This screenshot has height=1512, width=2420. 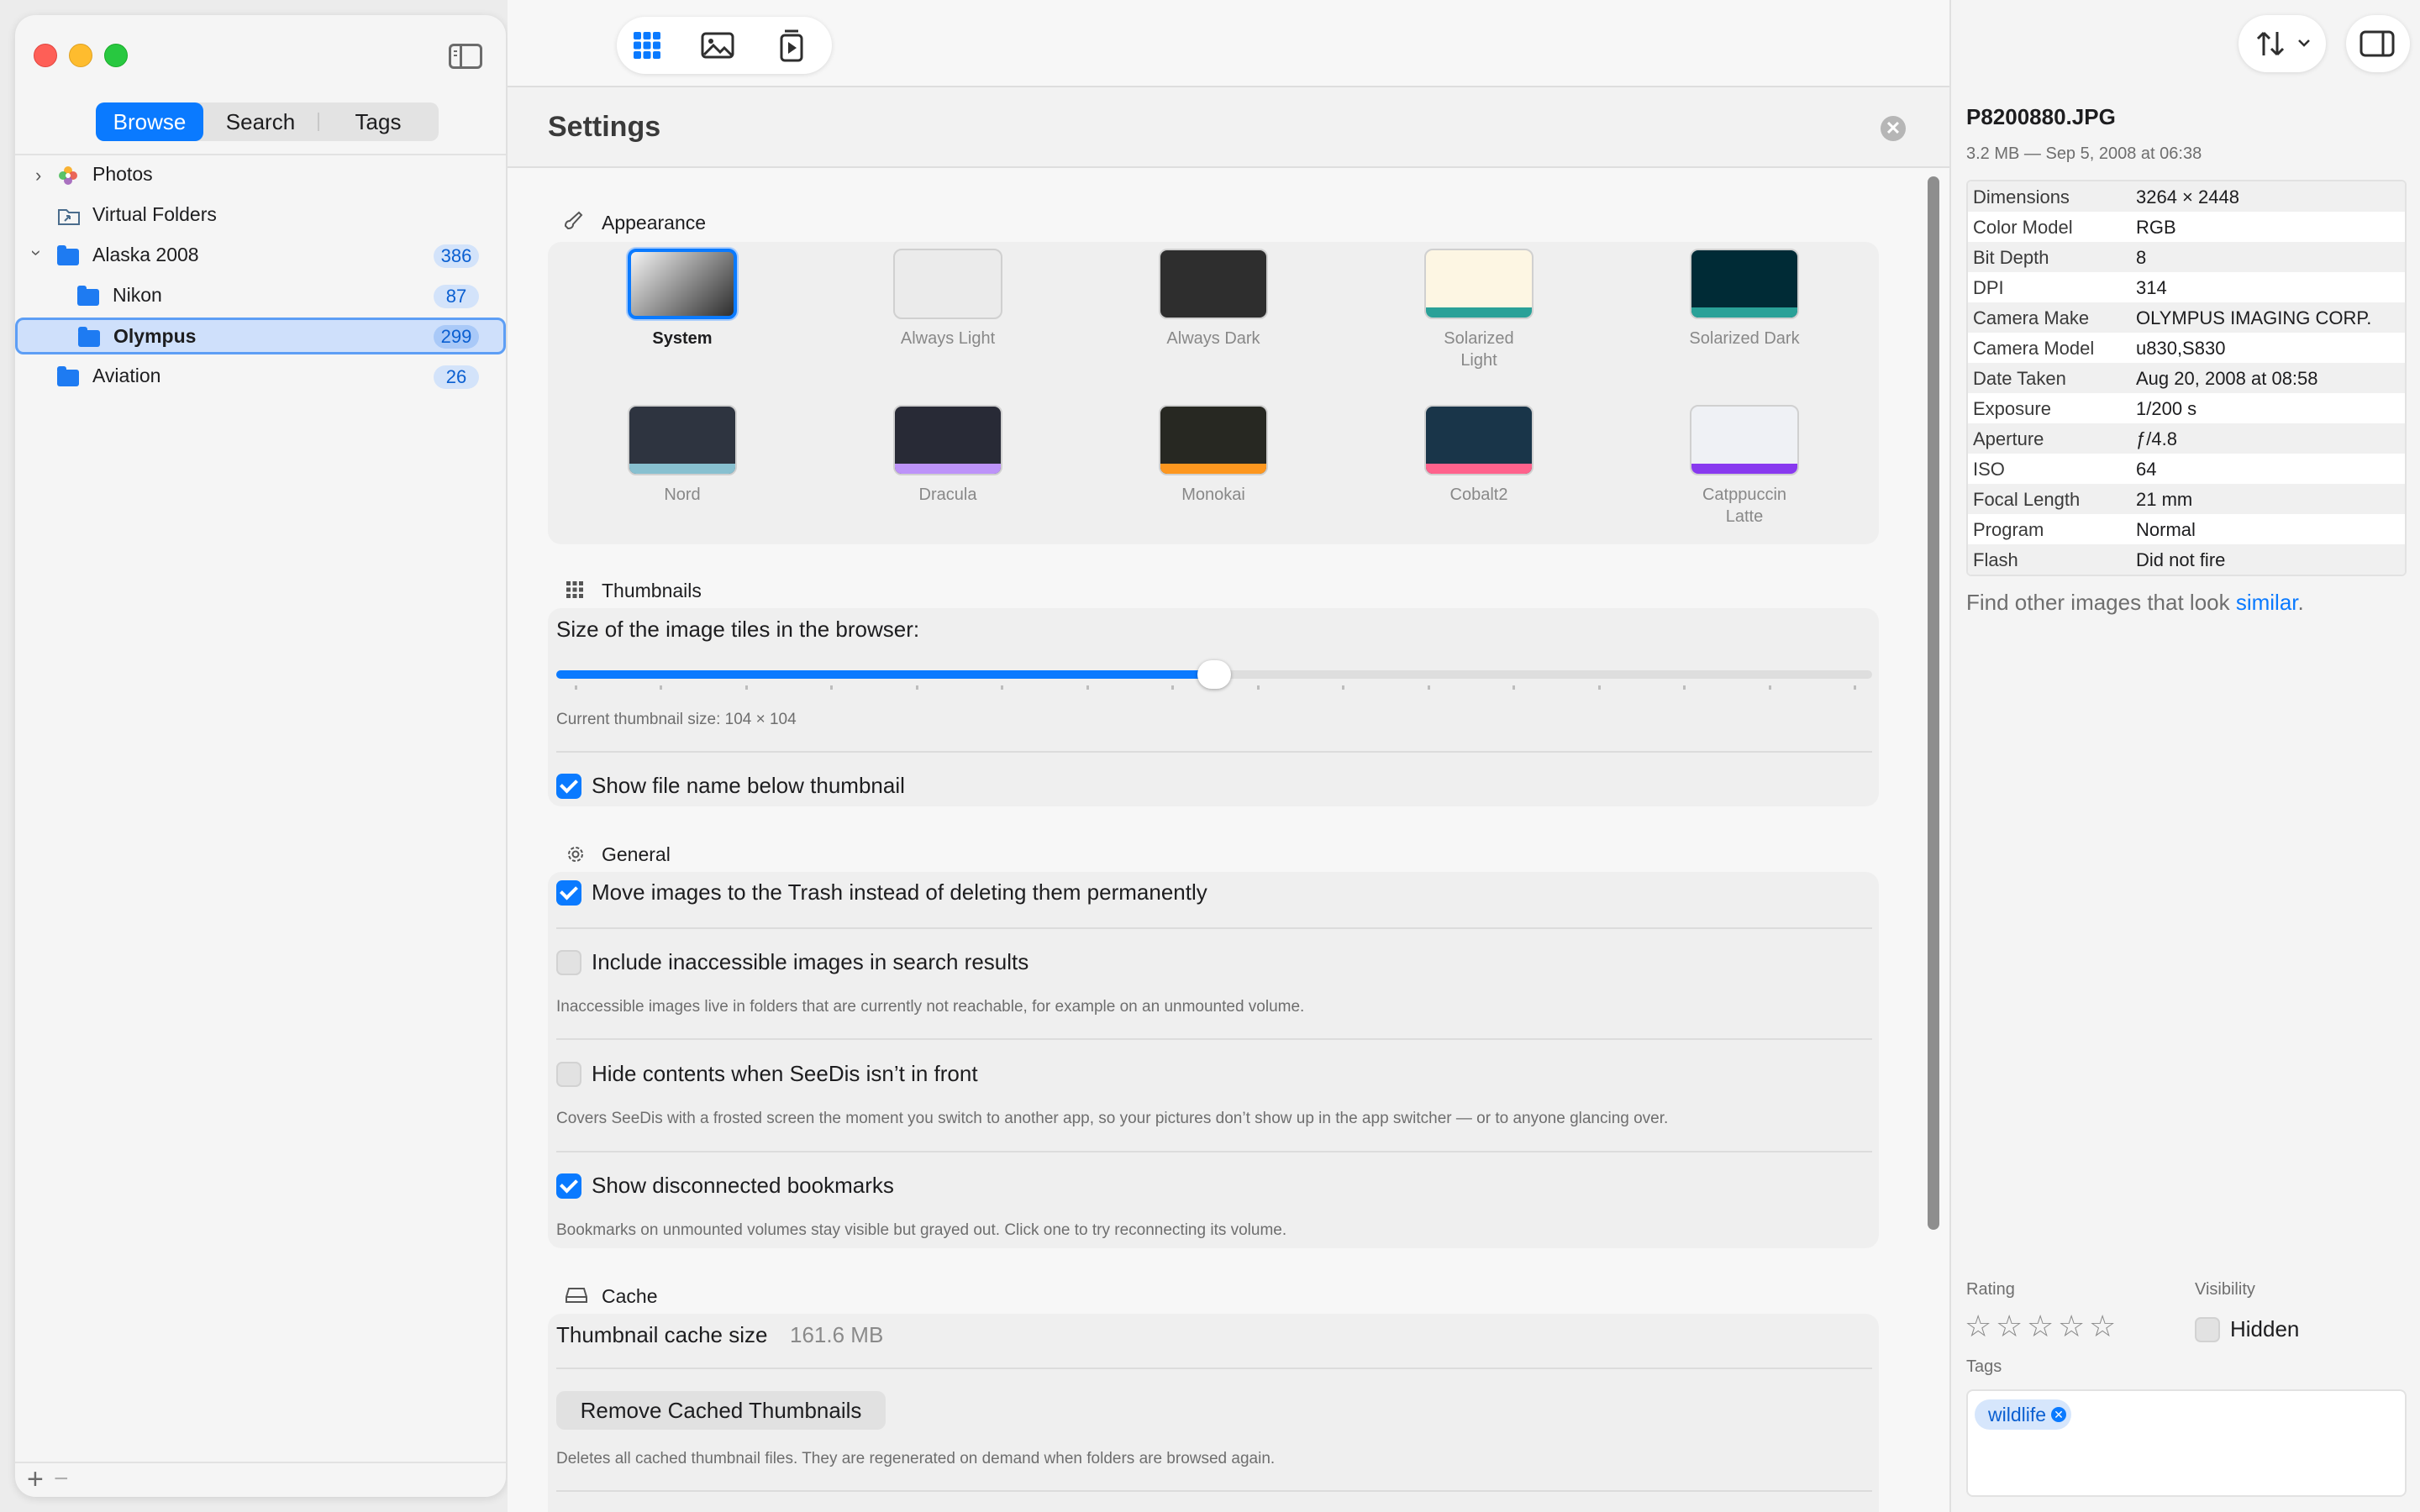 What do you see at coordinates (465, 56) in the screenshot?
I see `sidebar-toggle-icon` at bounding box center [465, 56].